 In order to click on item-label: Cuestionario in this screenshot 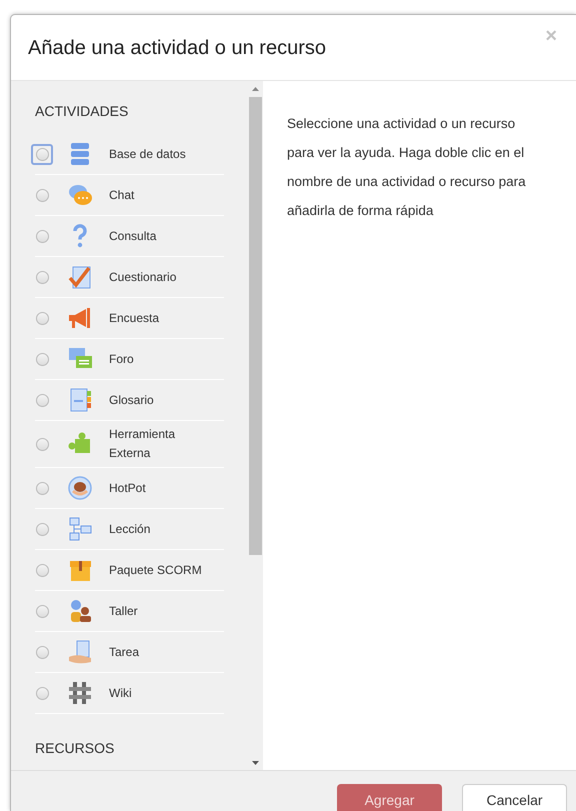, I will do `click(161, 277)`.